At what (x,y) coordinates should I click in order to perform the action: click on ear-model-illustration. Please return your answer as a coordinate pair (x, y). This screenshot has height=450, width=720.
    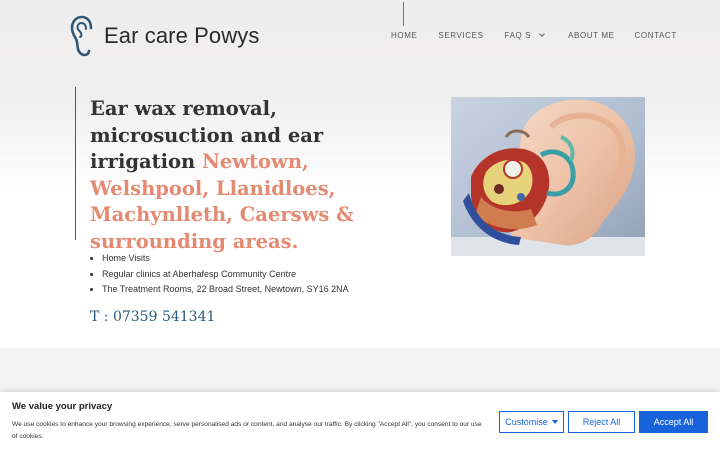
    Looking at the image, I should click on (548, 176).